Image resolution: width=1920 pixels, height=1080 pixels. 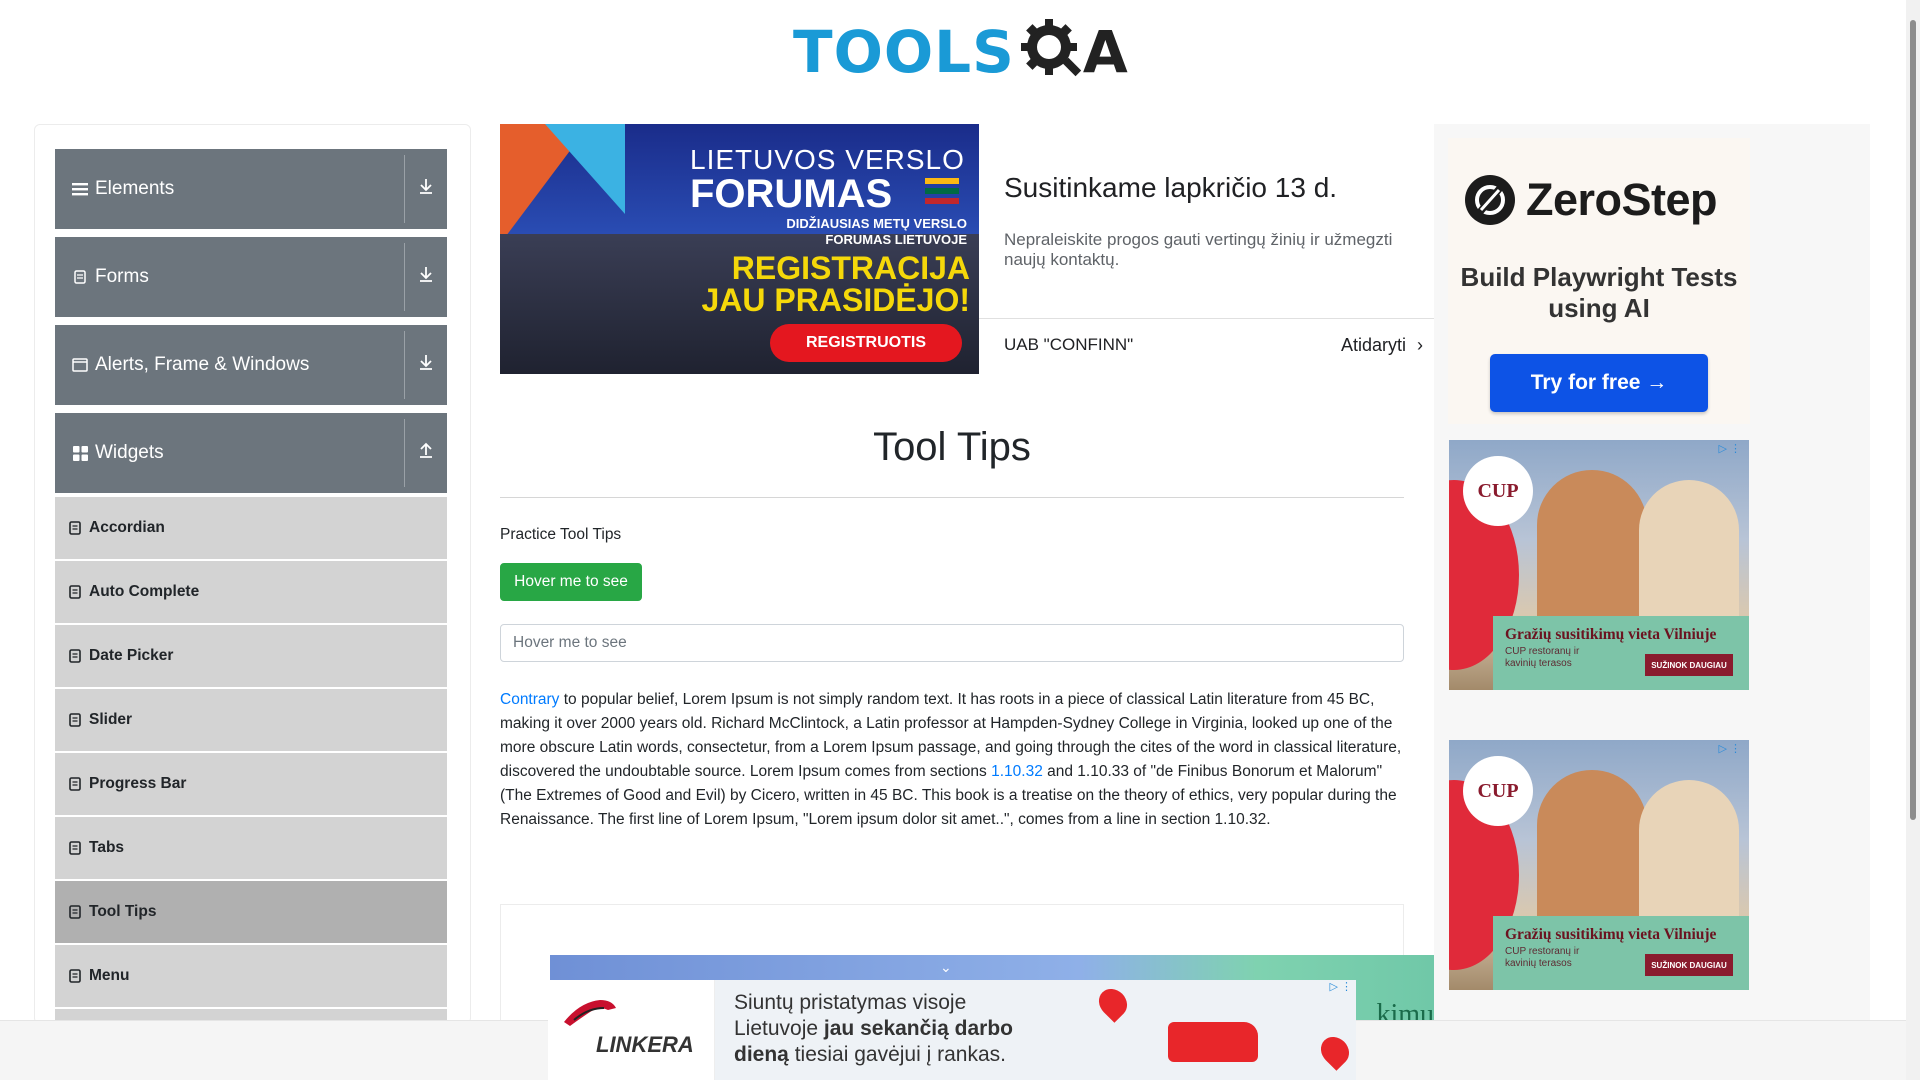 What do you see at coordinates (904, 52) in the screenshot?
I see `logo-text: TOOLS` at bounding box center [904, 52].